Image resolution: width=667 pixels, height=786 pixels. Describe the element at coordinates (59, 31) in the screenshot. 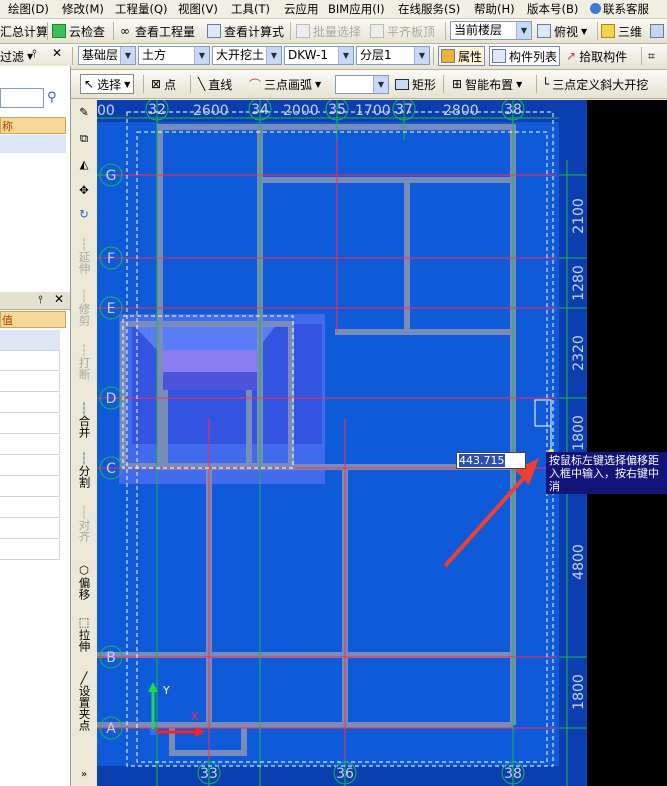

I see `cloud-check-icon` at that location.